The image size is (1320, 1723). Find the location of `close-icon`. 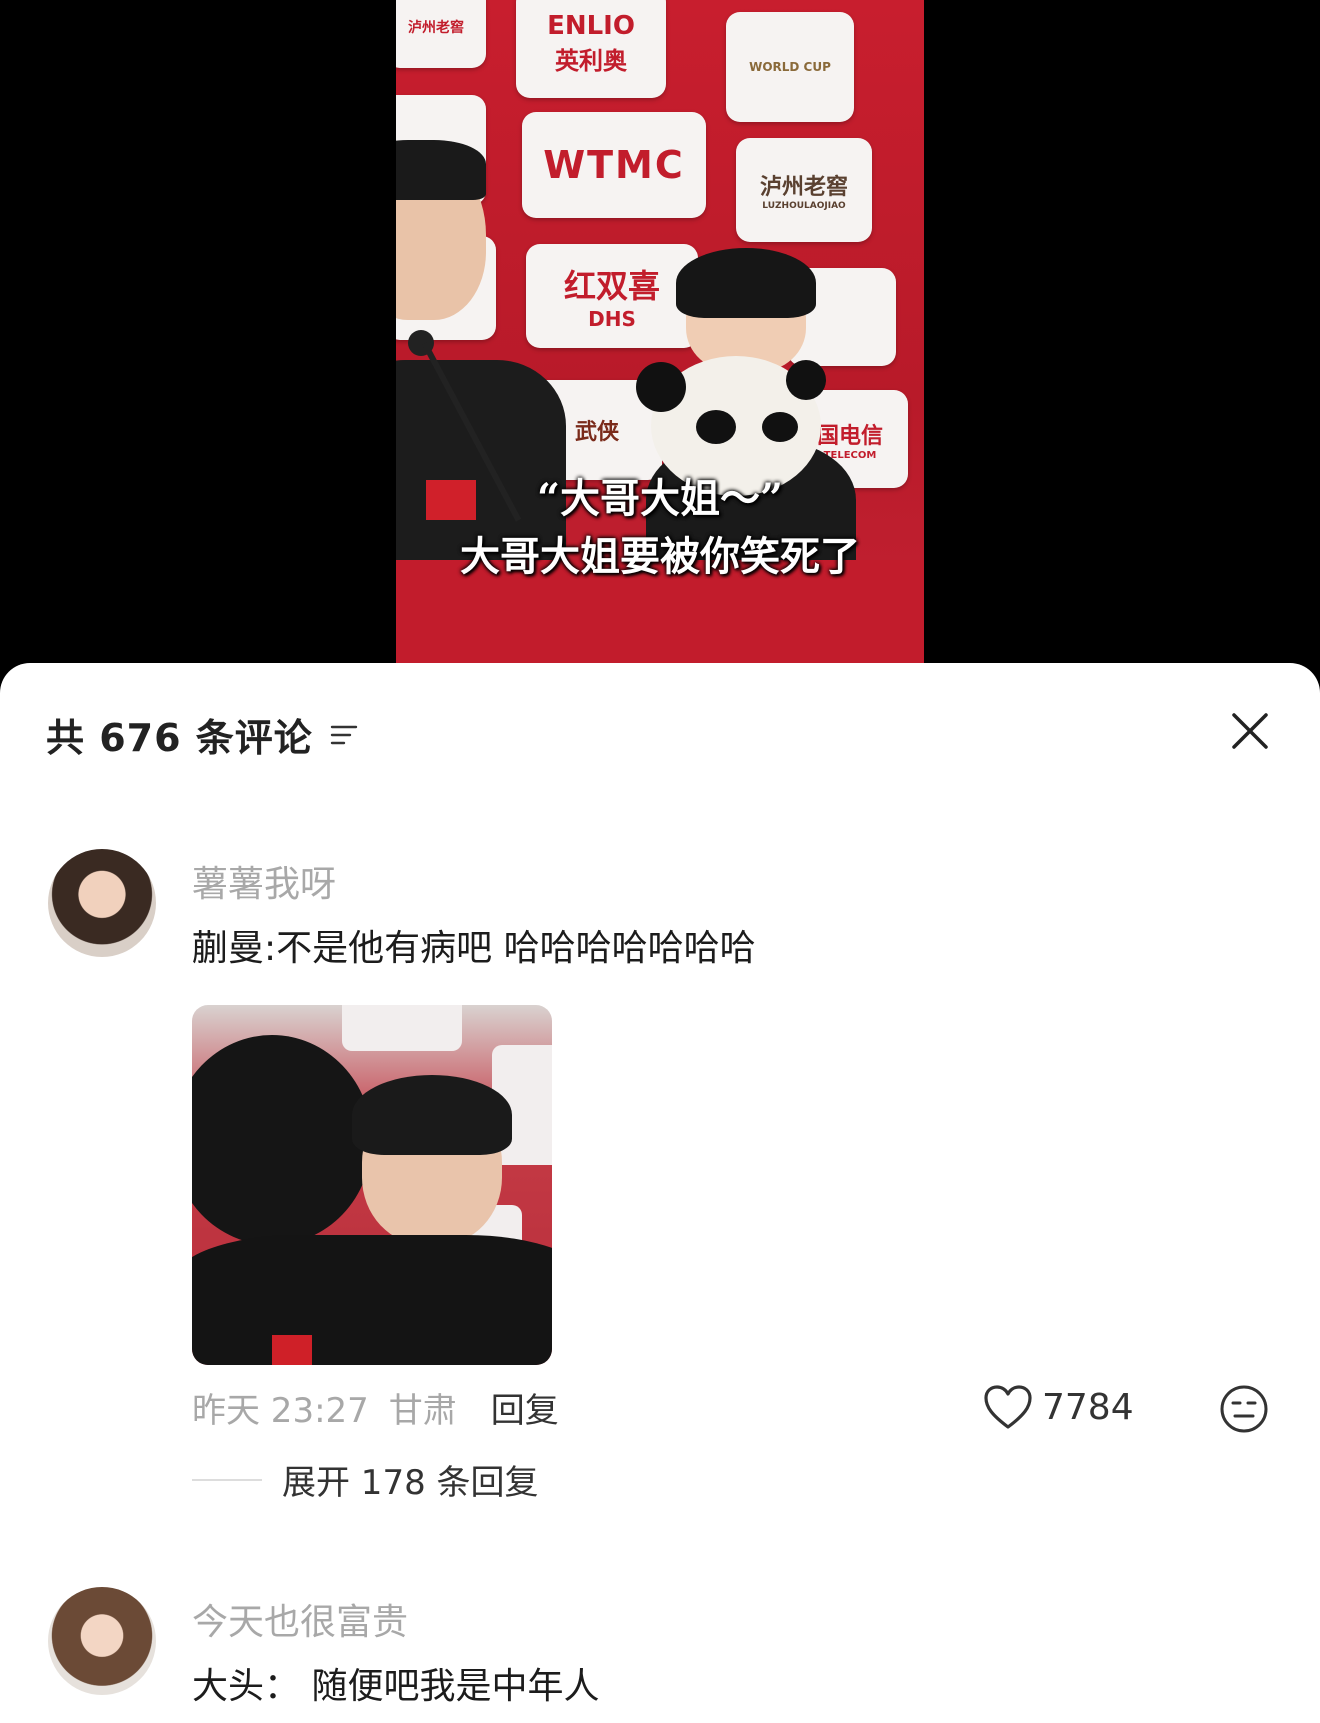

close-icon is located at coordinates (1250, 731).